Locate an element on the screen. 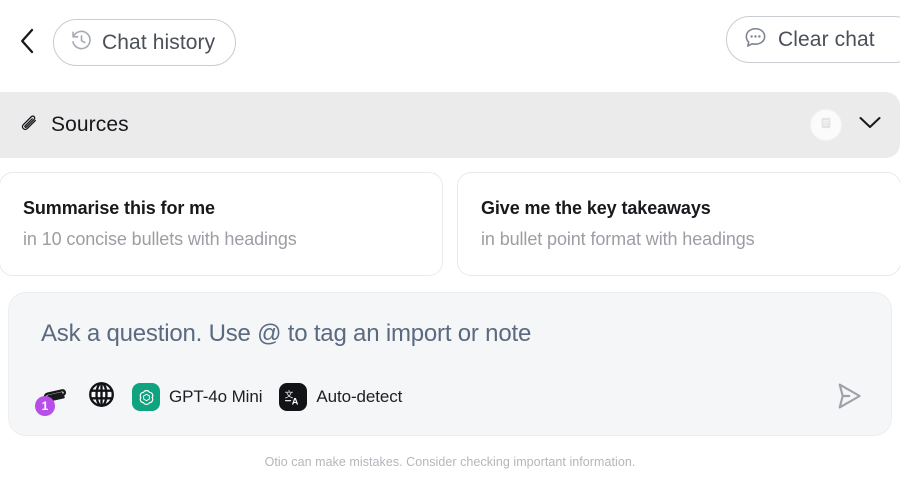  sources-label-group: Sources is located at coordinates (73, 125).